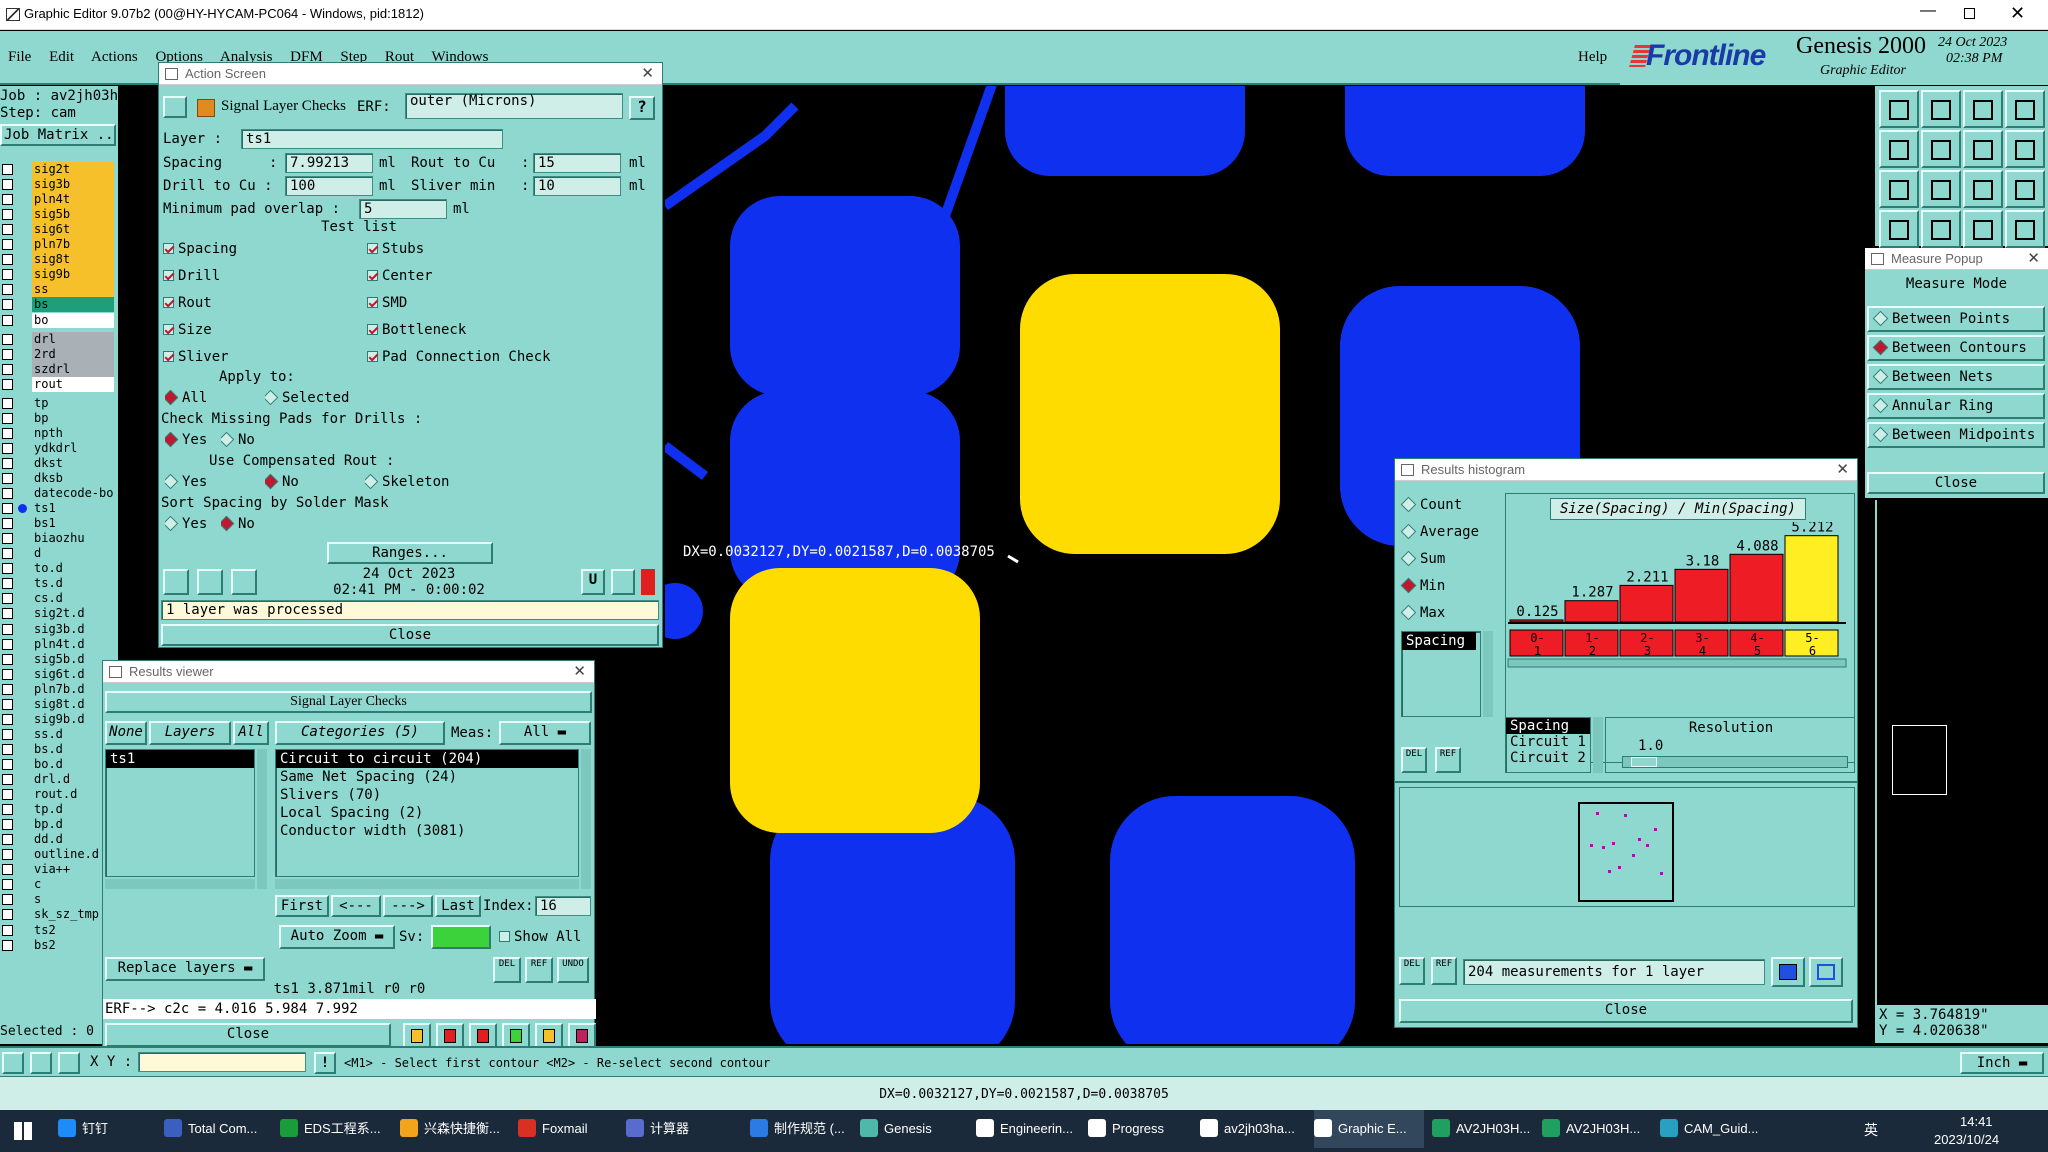 The width and height of the screenshot is (2048, 1152). What do you see at coordinates (57, 704) in the screenshot?
I see `layer-row: sig8t.d` at bounding box center [57, 704].